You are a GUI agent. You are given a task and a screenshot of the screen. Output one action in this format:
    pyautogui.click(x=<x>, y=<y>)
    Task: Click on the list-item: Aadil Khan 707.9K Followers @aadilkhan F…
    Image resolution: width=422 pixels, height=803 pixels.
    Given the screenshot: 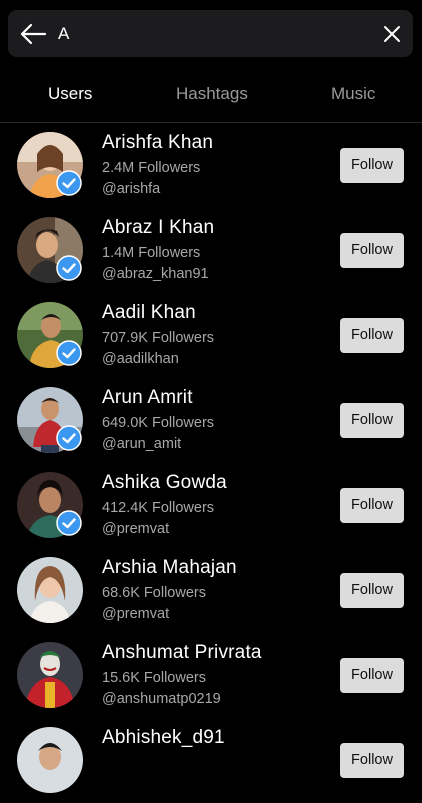 What is the action you would take?
    pyautogui.click(x=211, y=335)
    